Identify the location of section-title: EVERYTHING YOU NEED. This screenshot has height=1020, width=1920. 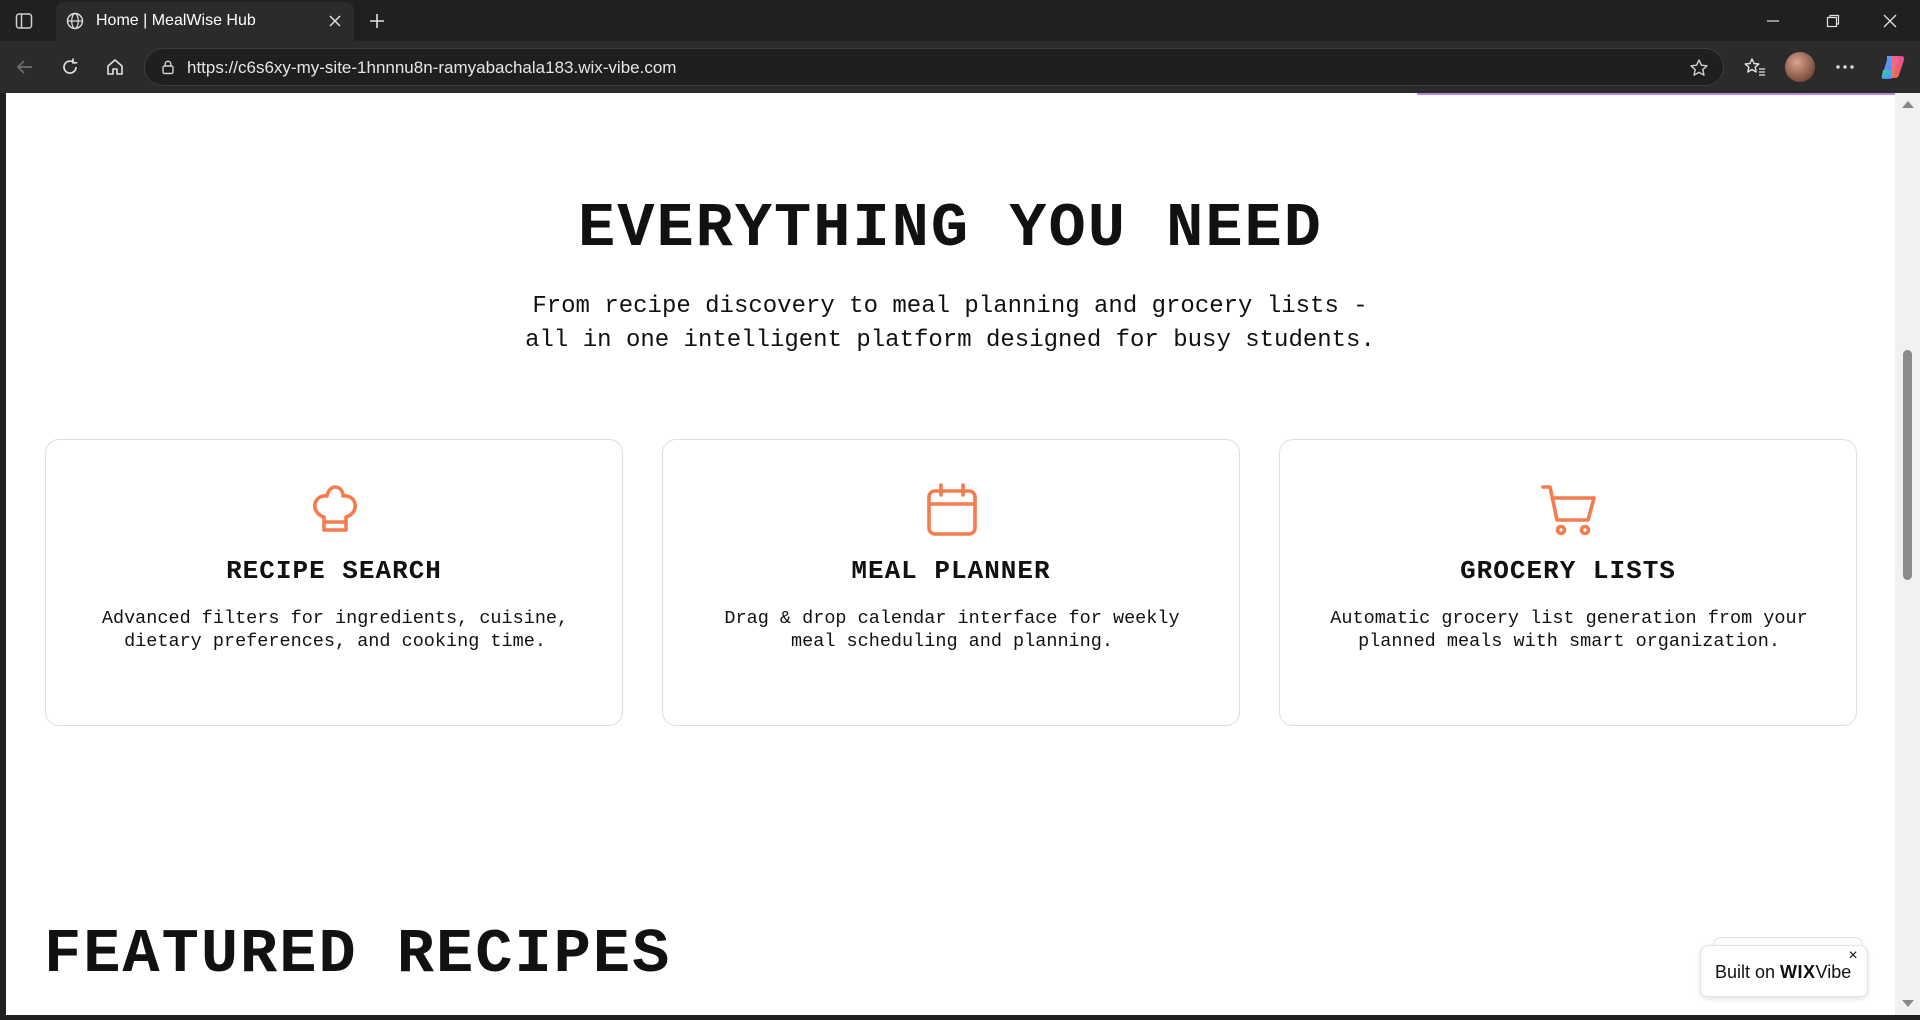
(950, 228).